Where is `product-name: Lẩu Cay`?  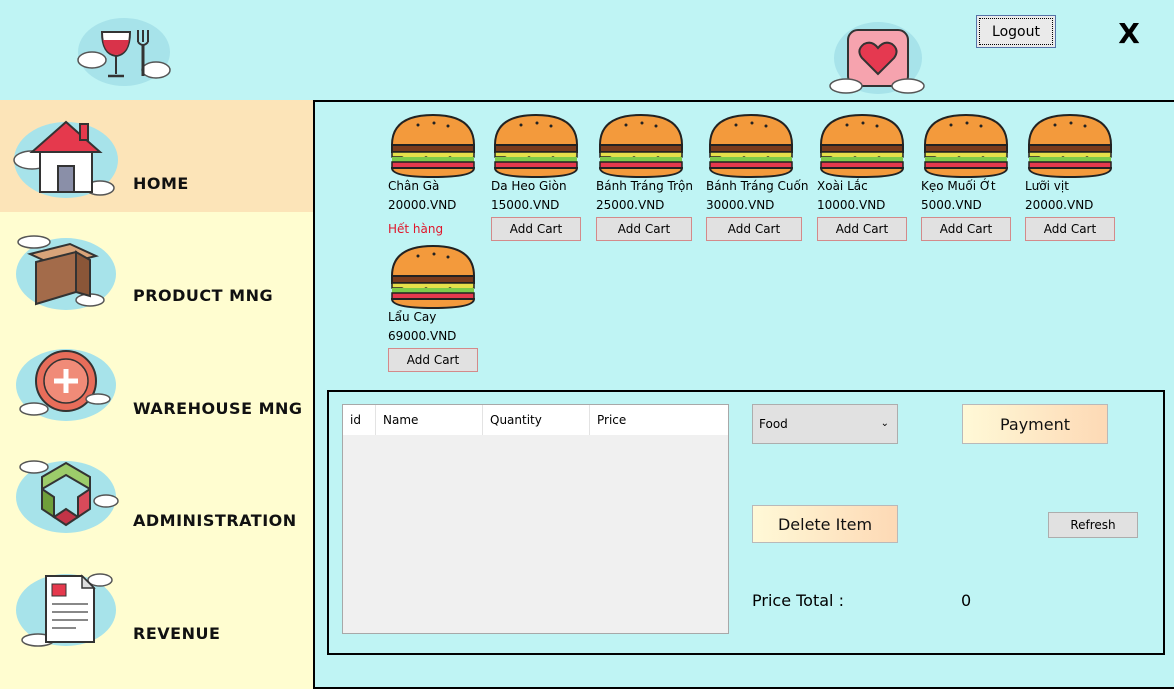 product-name: Lẩu Cay is located at coordinates (412, 317).